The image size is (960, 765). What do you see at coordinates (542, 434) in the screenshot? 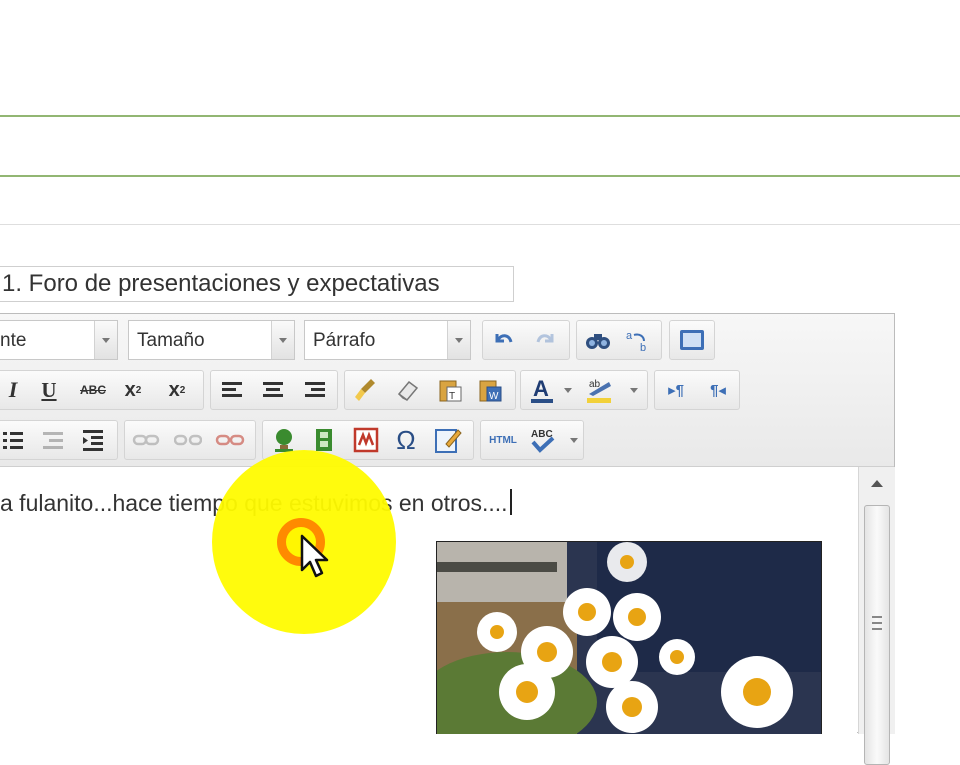
I see `svg-text: ABC` at bounding box center [542, 434].